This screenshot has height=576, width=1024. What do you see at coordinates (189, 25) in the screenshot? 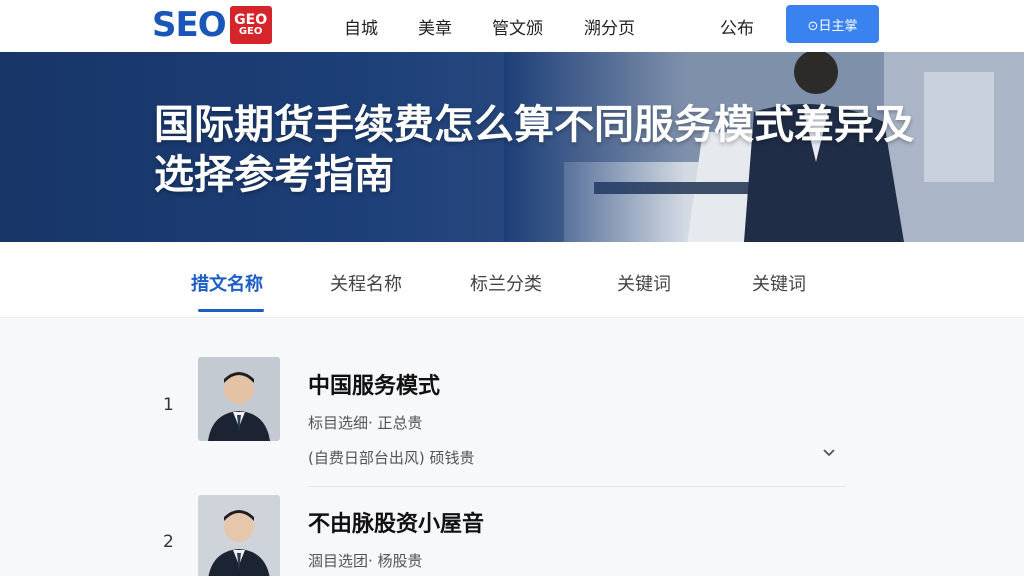
I see `logo-text: SEO` at bounding box center [189, 25].